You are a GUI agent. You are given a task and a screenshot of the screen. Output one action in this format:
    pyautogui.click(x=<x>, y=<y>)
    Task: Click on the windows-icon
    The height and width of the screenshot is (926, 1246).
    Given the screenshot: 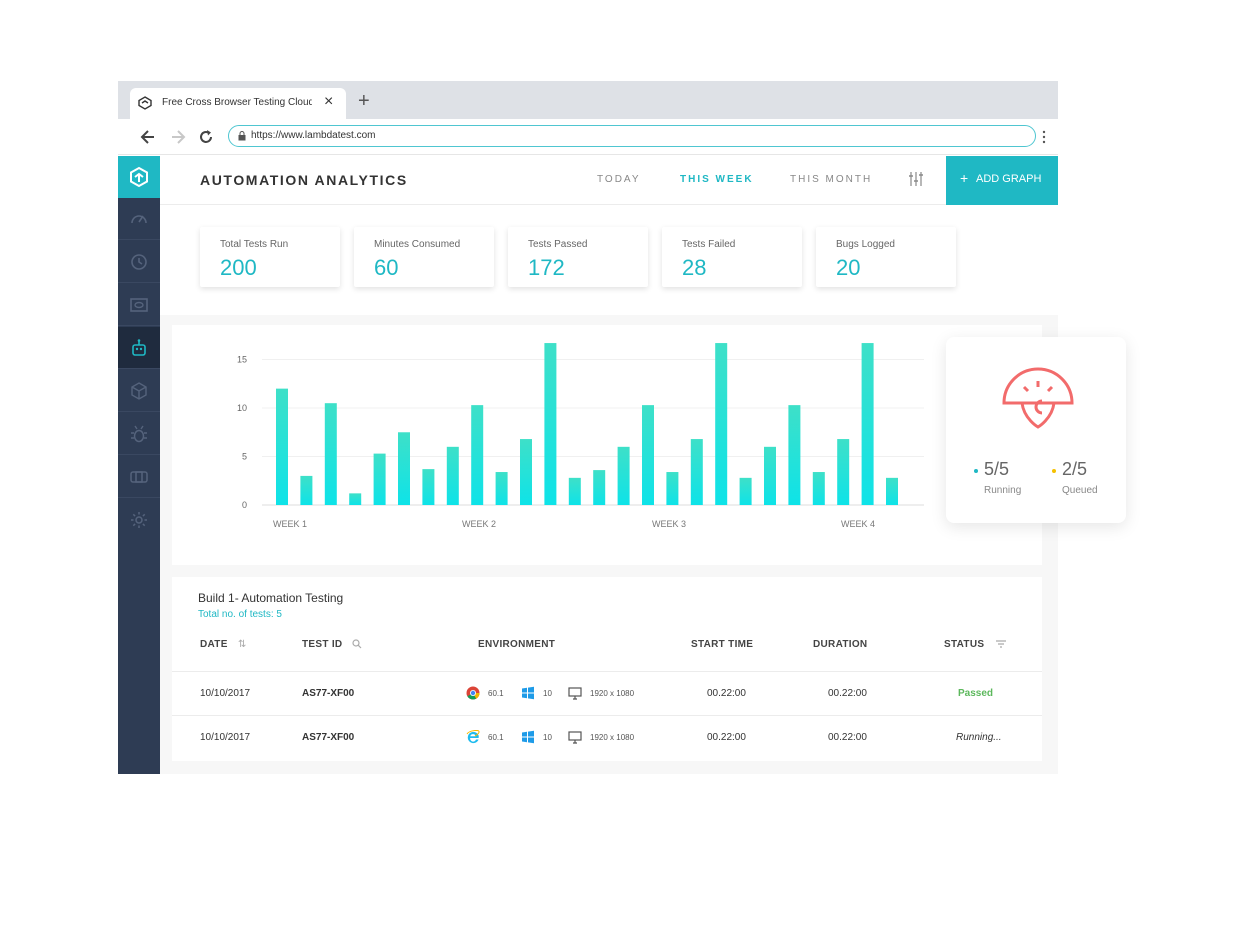 What is the action you would take?
    pyautogui.click(x=528, y=693)
    